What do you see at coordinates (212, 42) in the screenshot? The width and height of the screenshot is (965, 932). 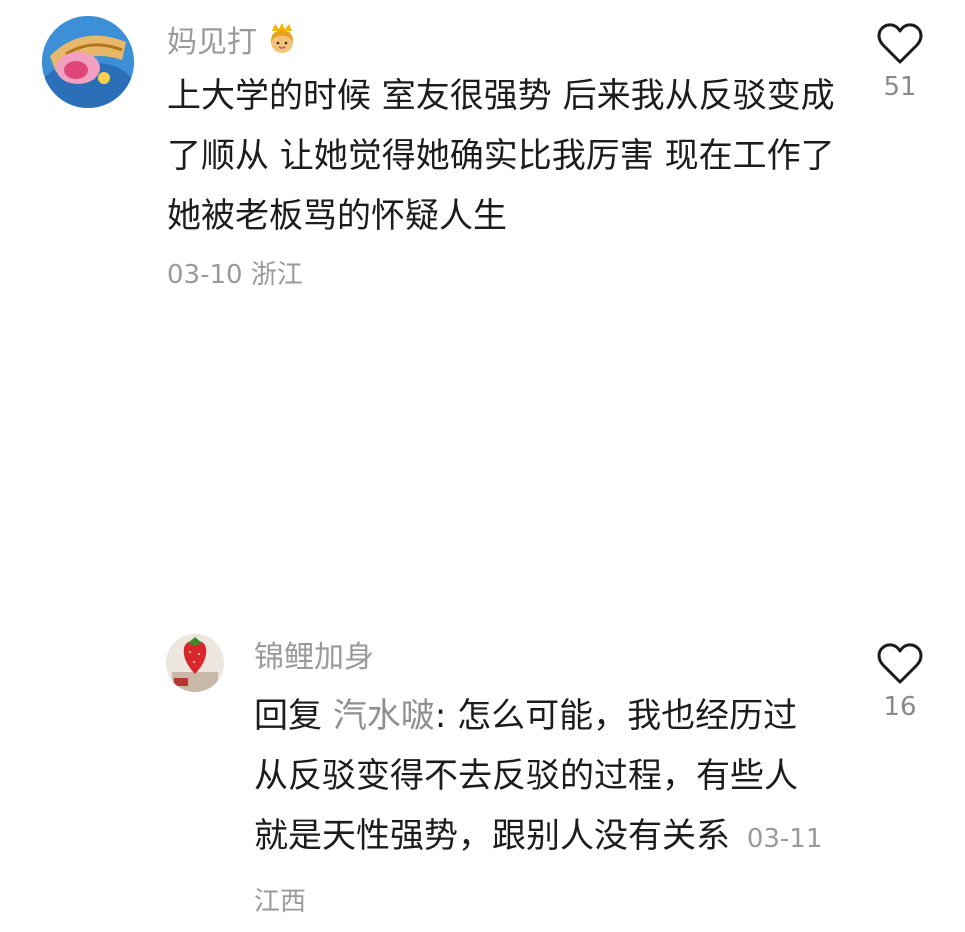 I see `username-text: 妈见打` at bounding box center [212, 42].